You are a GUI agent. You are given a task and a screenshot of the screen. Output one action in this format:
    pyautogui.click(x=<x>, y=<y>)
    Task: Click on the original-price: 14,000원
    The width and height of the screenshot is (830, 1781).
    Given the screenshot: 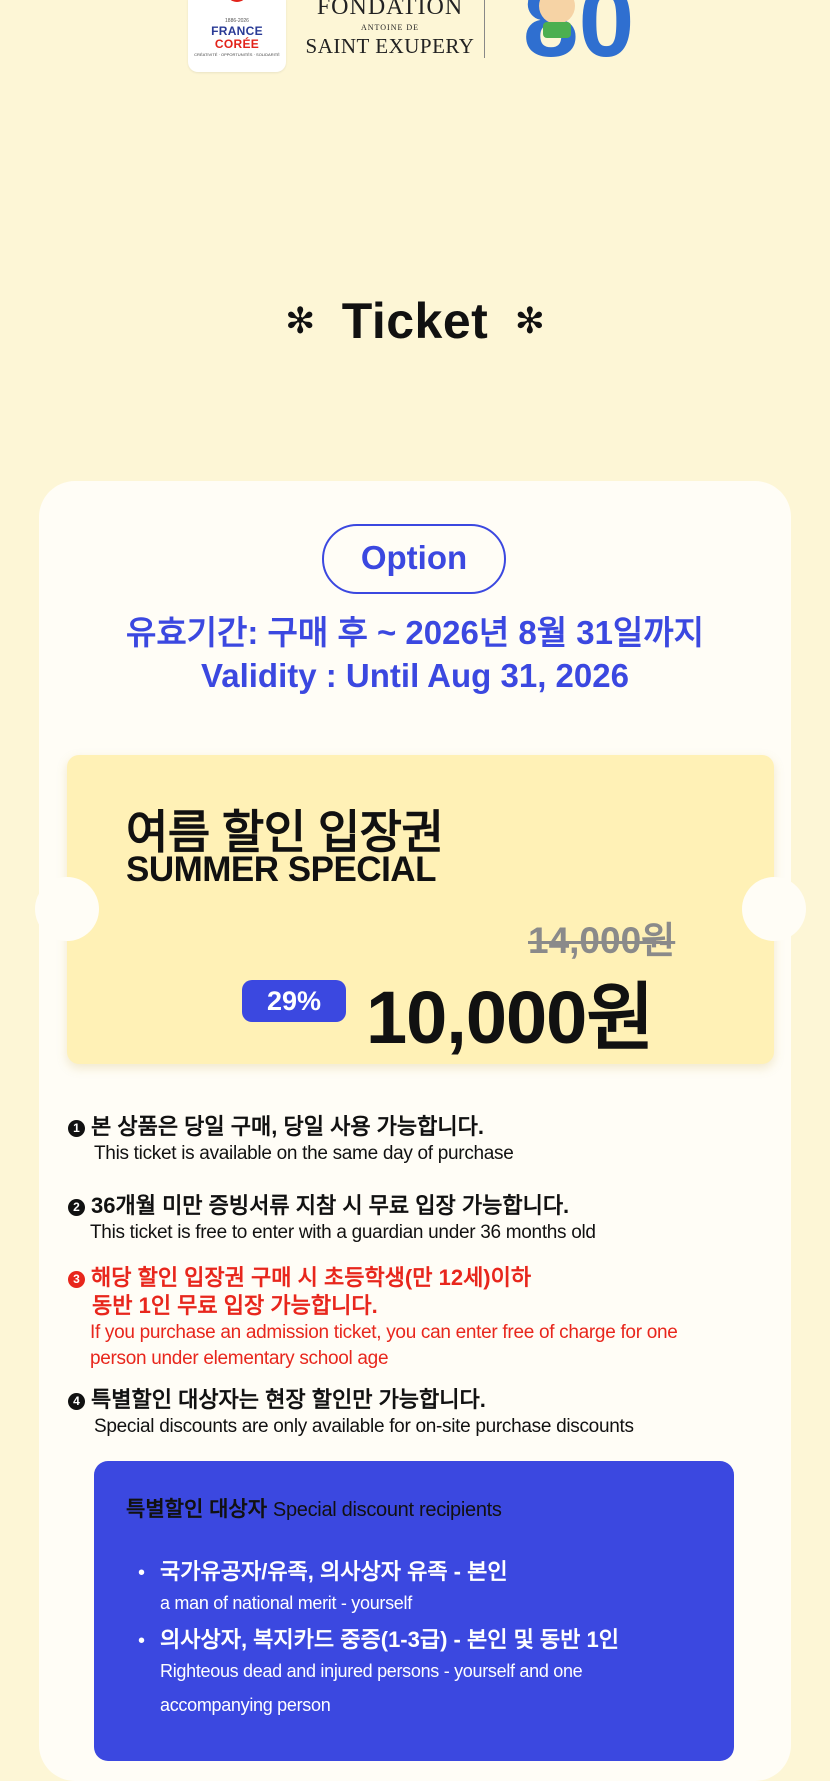 What is the action you would take?
    pyautogui.click(x=602, y=940)
    